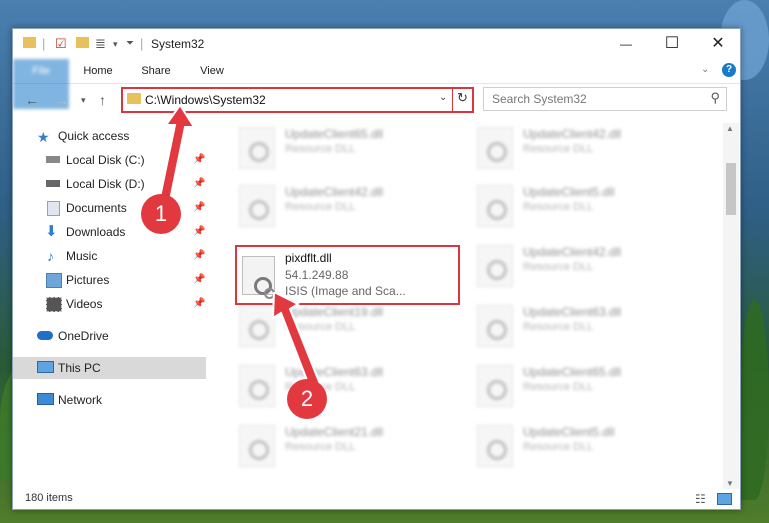 Image resolution: width=769 pixels, height=523 pixels. What do you see at coordinates (626, 44) in the screenshot?
I see `minimize-button: —` at bounding box center [626, 44].